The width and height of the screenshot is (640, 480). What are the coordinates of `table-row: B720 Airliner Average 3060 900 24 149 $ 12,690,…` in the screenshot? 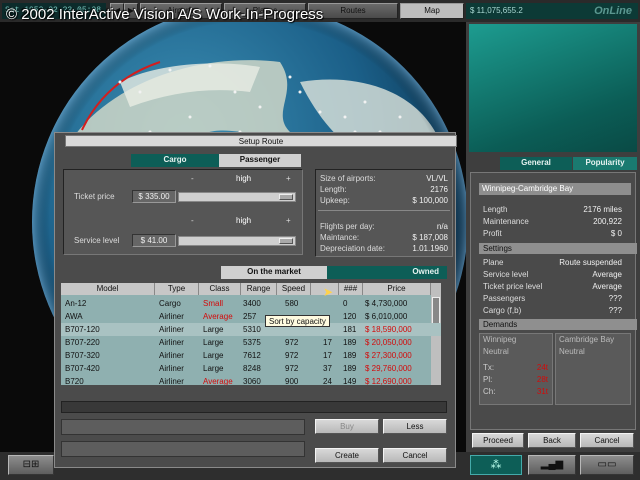 It's located at (251, 380).